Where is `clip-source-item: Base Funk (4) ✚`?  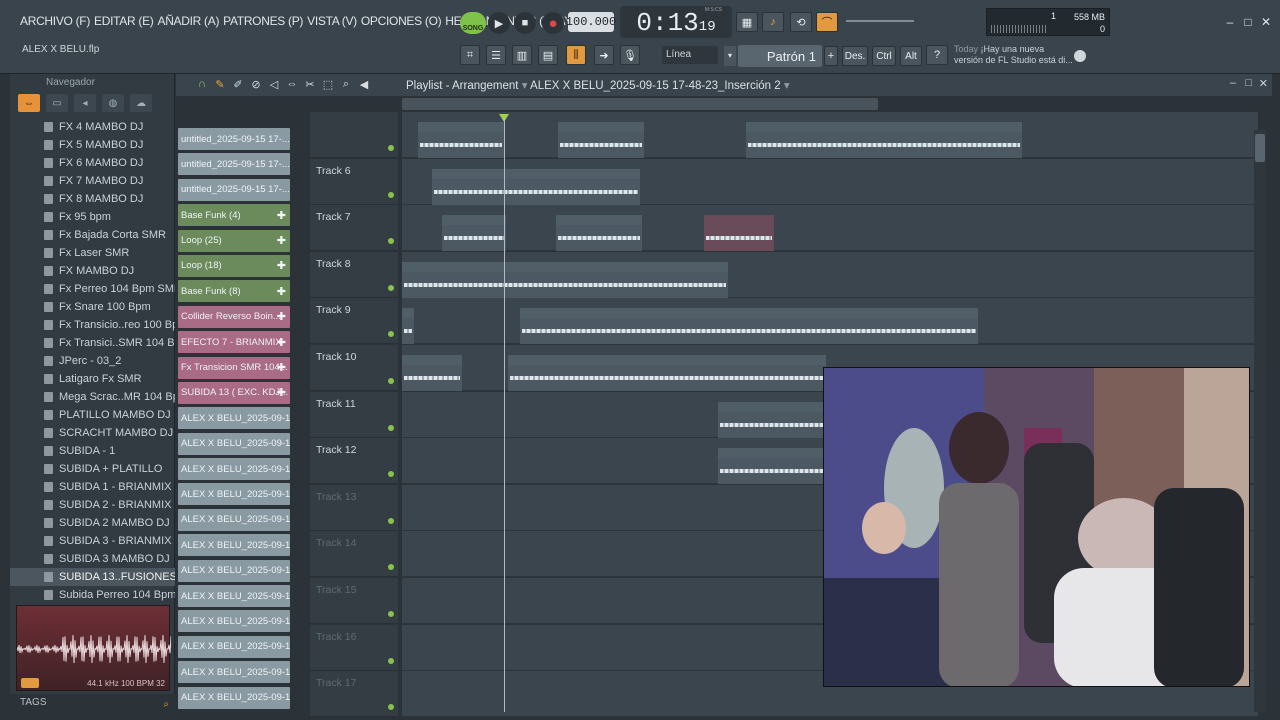
clip-source-item: Base Funk (4) ✚ is located at coordinates (234, 215).